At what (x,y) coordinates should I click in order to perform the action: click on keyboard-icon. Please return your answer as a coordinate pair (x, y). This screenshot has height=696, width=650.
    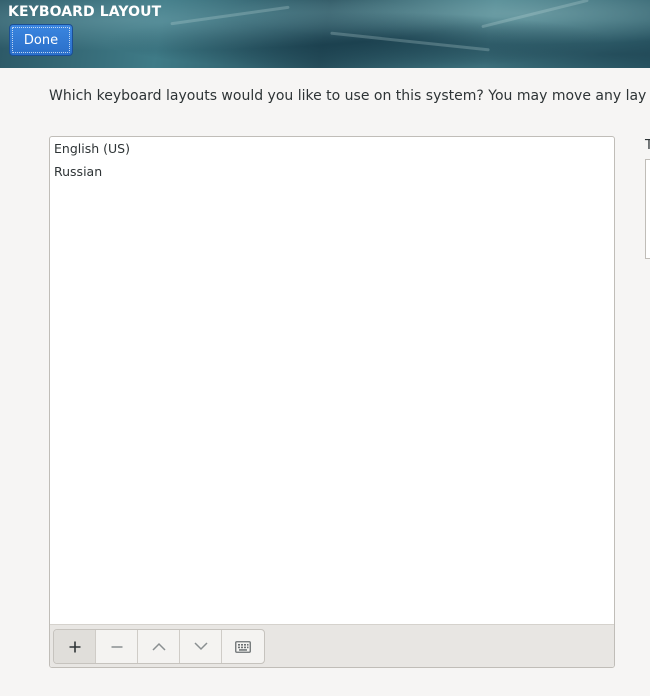
    Looking at the image, I should click on (243, 646).